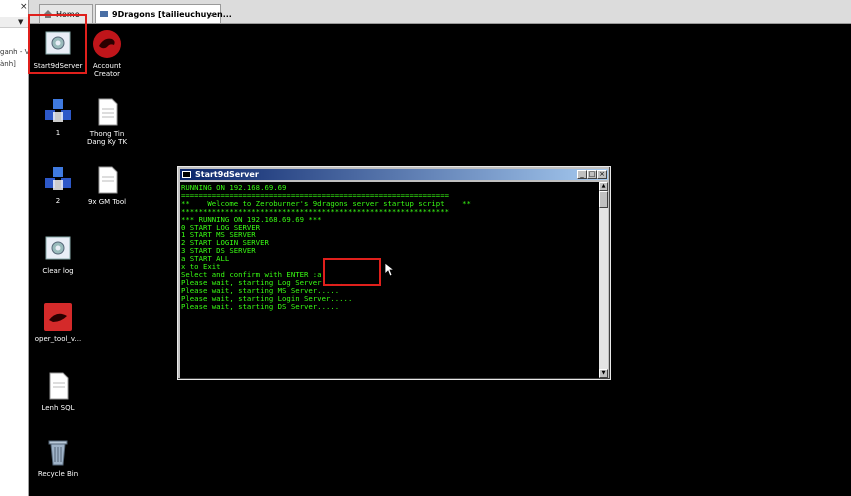 The image size is (851, 496). What do you see at coordinates (107, 138) in the screenshot?
I see `desktop-icon-label: Thong Tin Dang Ky TK` at bounding box center [107, 138].